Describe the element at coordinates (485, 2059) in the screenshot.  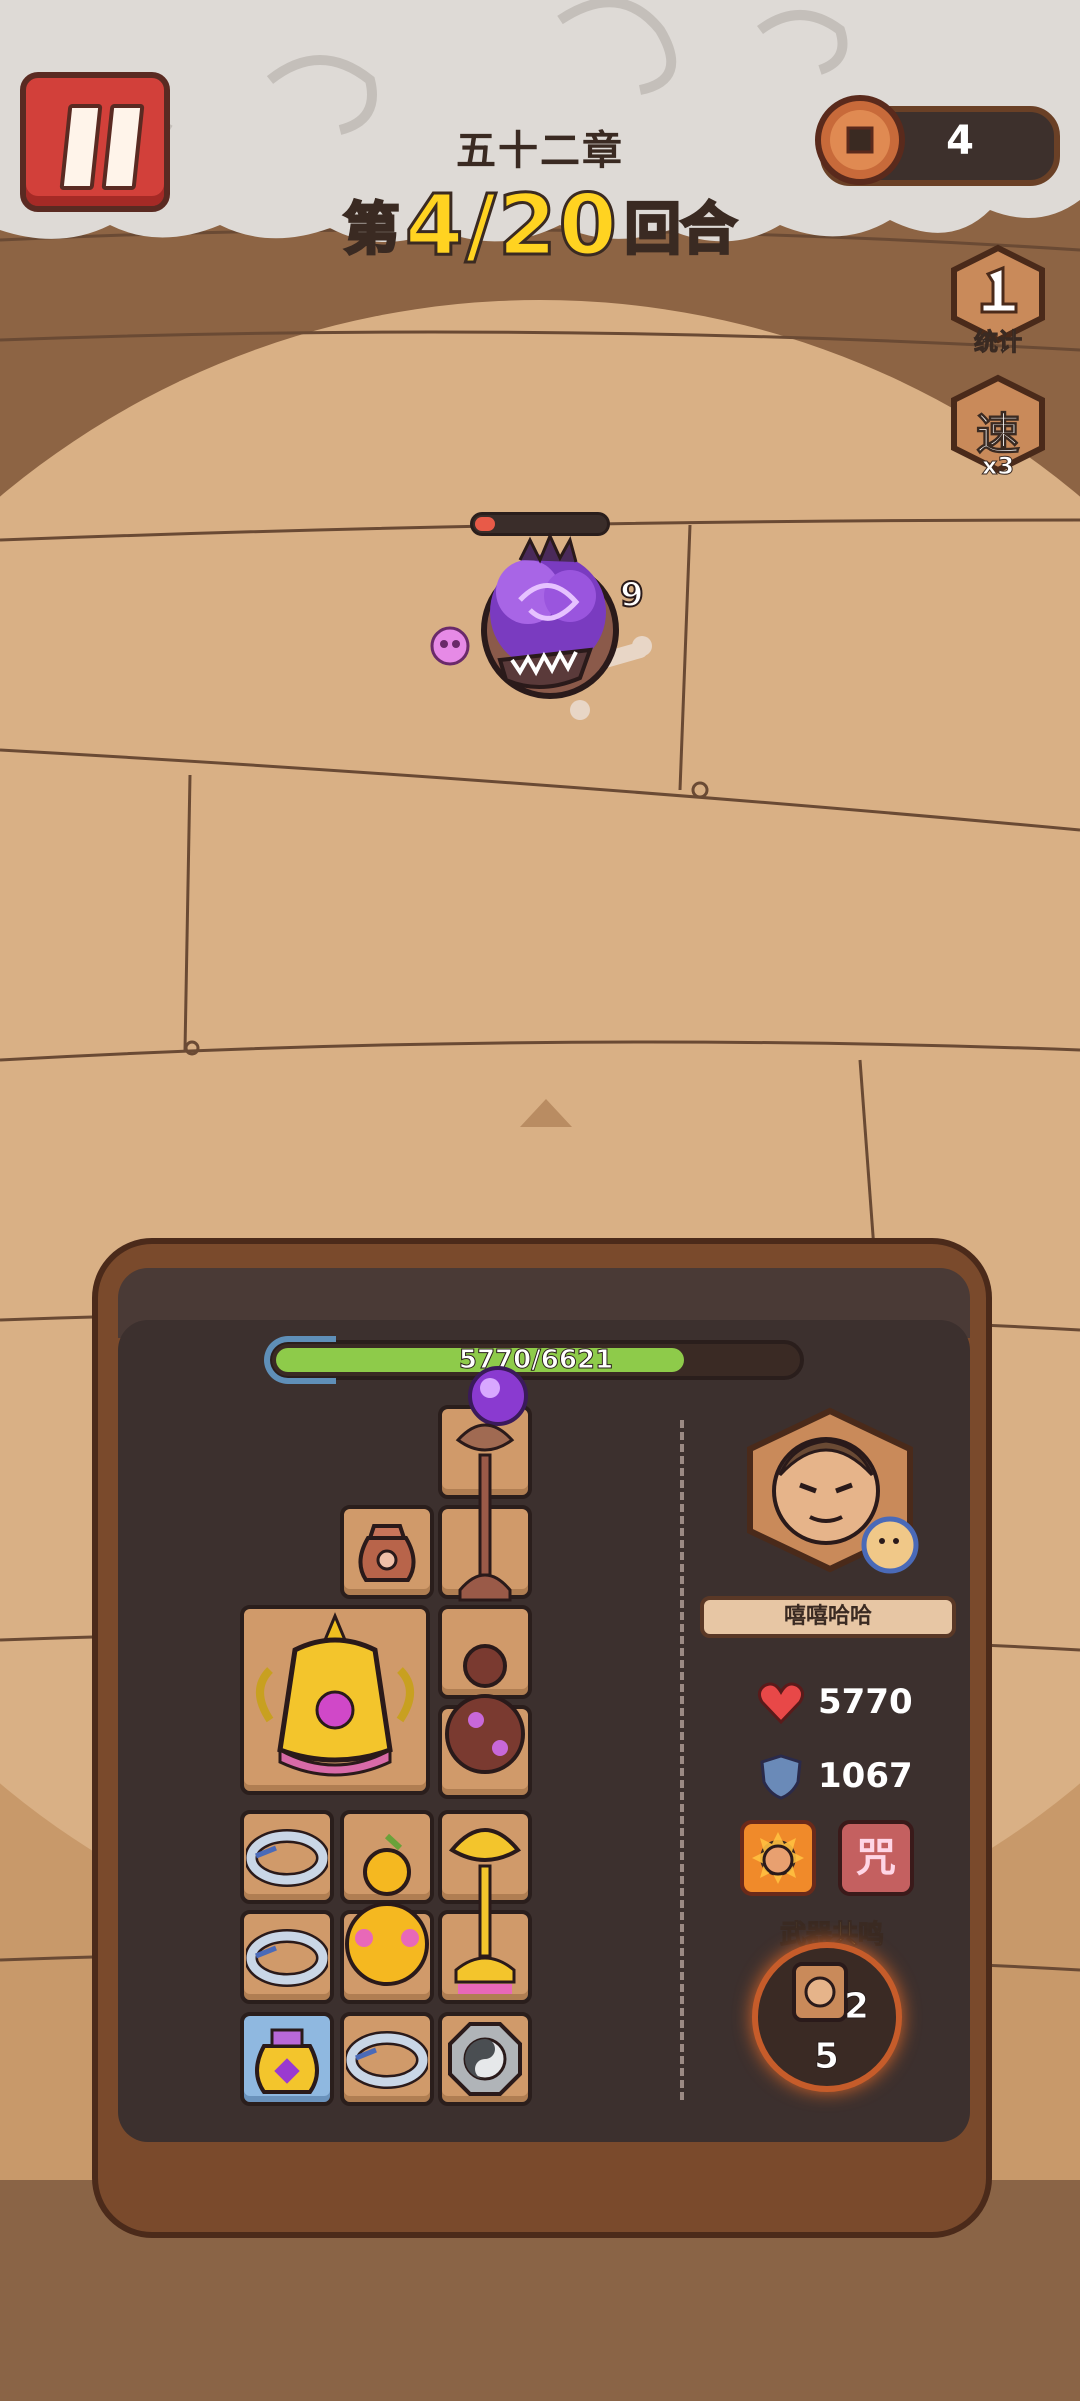
I see `yin-yang-mirror-item` at that location.